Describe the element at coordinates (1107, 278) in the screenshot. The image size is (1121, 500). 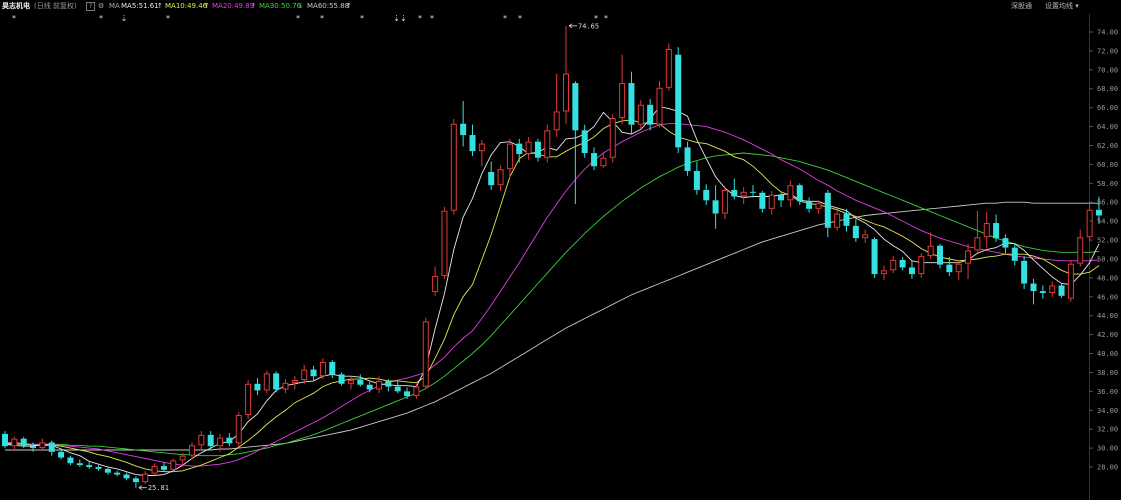
I see `y-tick-label: 48.00` at that location.